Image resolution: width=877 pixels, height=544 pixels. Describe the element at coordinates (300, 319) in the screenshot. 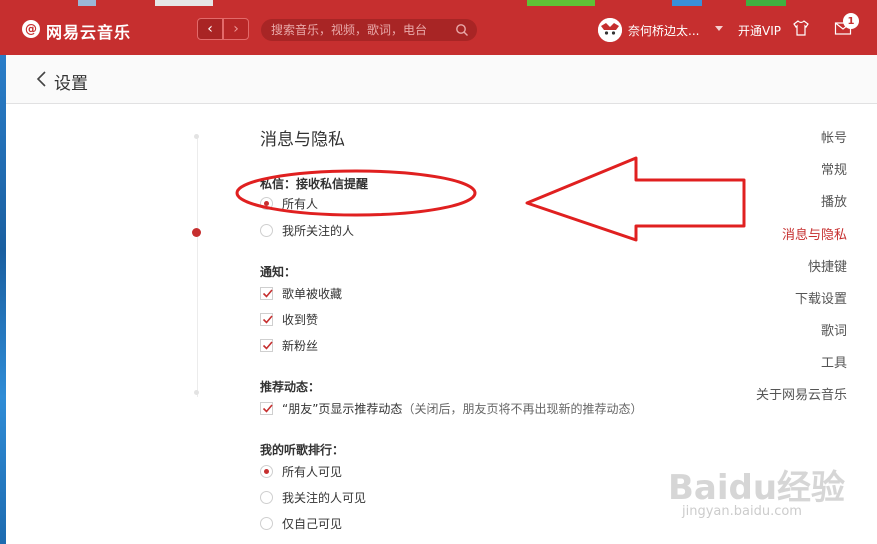

I see `option-label: 收到赞` at that location.